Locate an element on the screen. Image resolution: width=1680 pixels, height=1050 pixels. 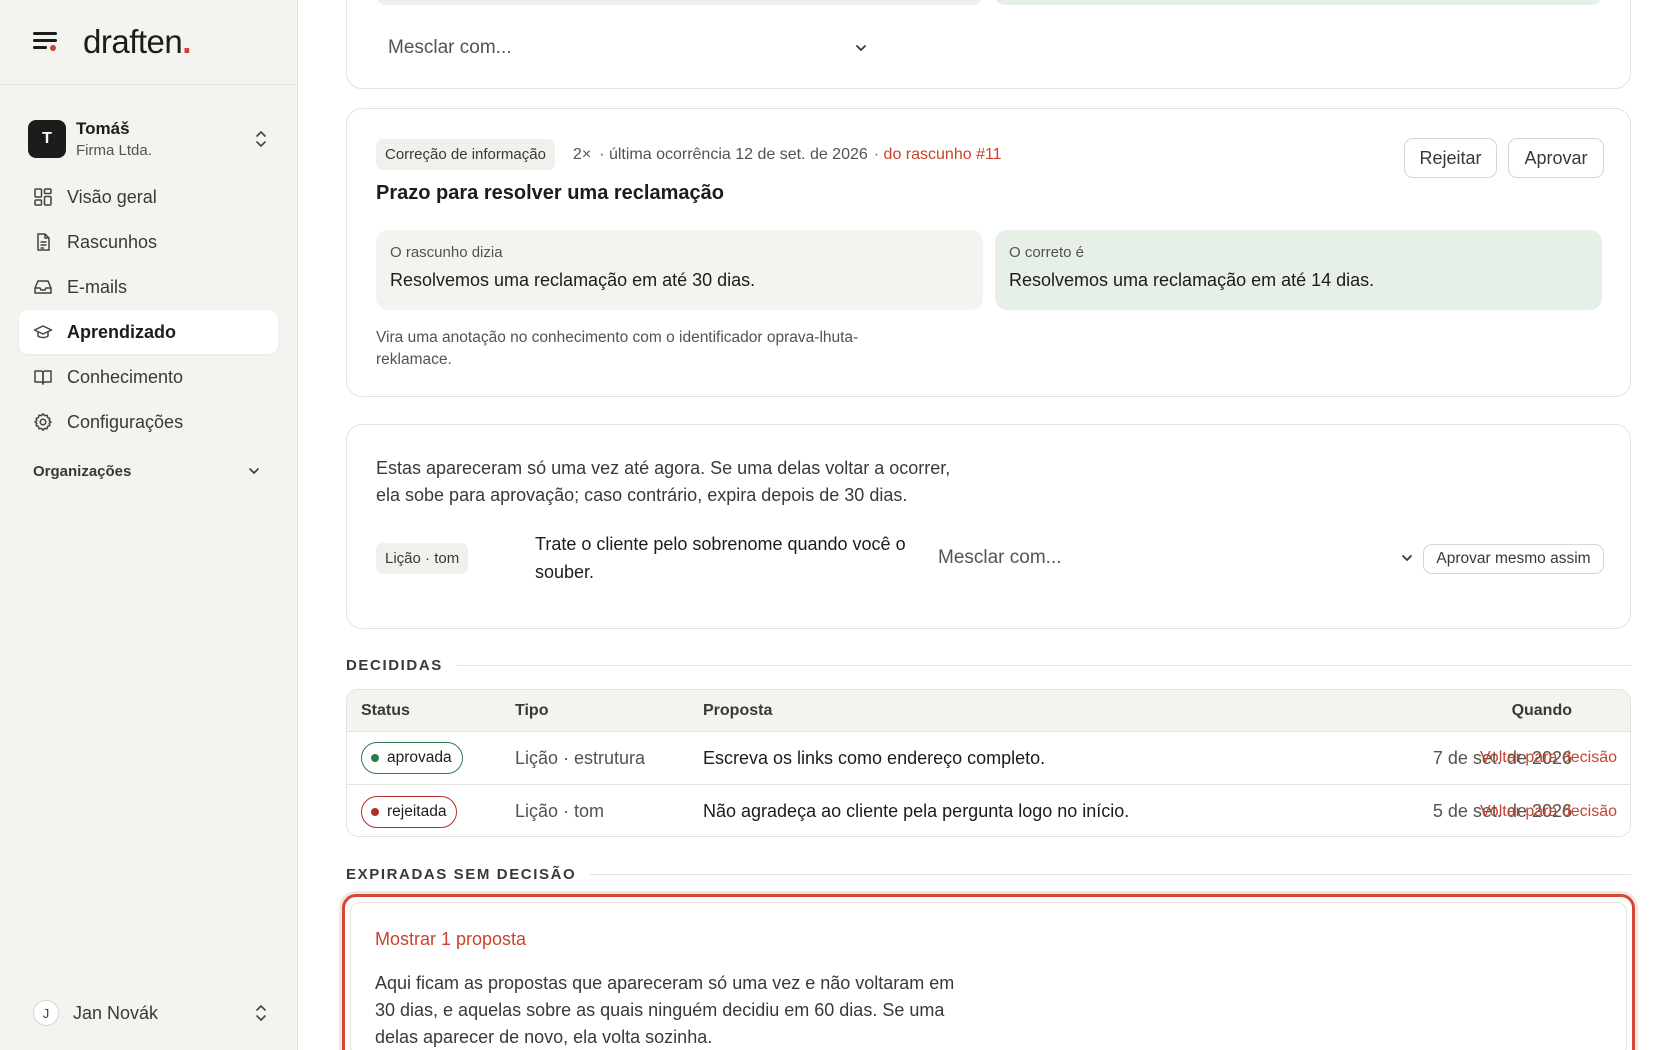
show-proposals-link: Mostrar 1 proposta is located at coordinates (450, 939).